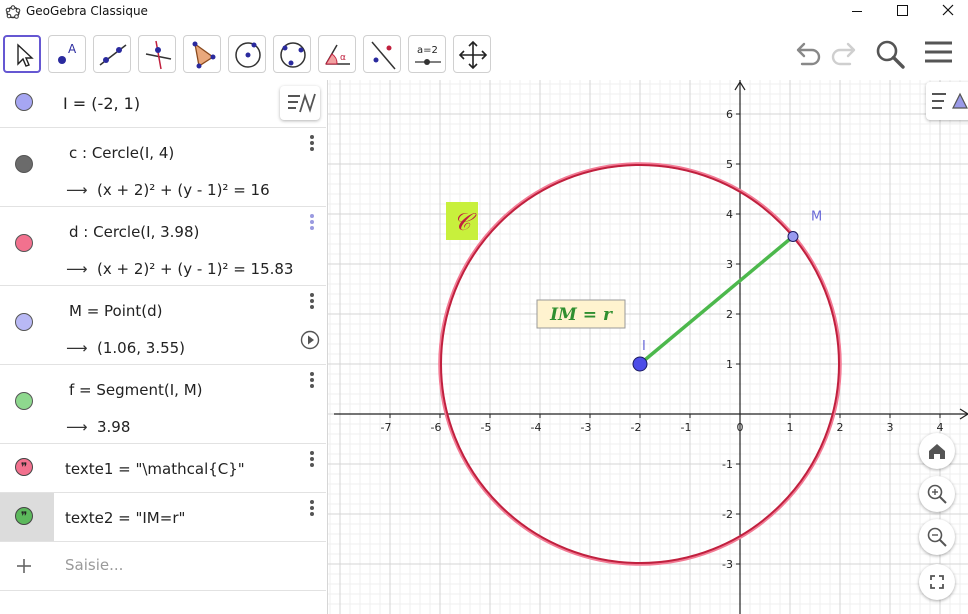  What do you see at coordinates (486, 427) in the screenshot?
I see `x-tick-label: -5` at bounding box center [486, 427].